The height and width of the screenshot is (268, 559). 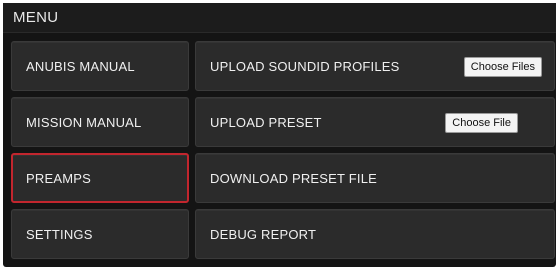 What do you see at coordinates (502, 67) in the screenshot?
I see `choose-files-button: Choose Files` at bounding box center [502, 67].